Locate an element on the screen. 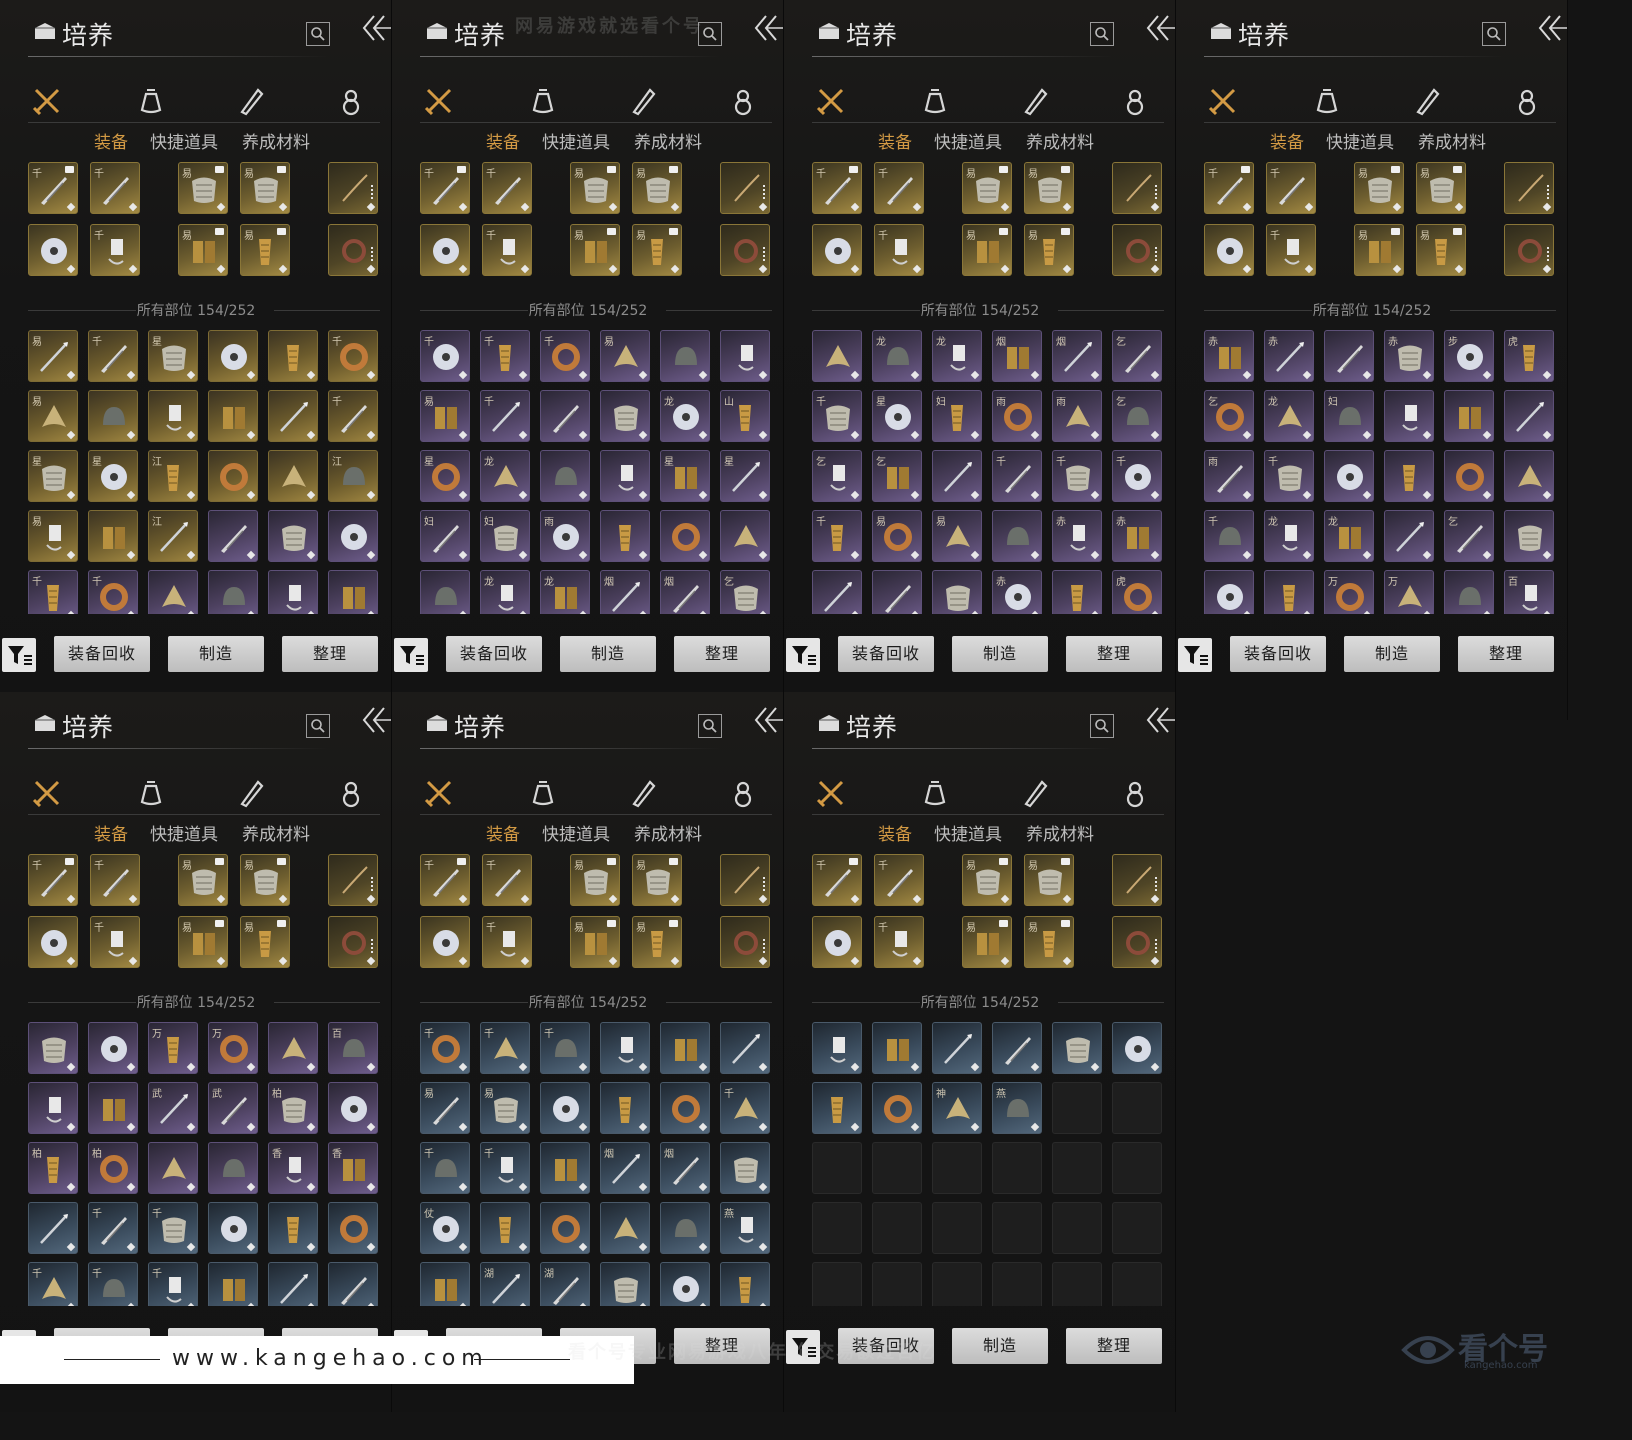  inventory-item: 武 is located at coordinates (173, 1108).